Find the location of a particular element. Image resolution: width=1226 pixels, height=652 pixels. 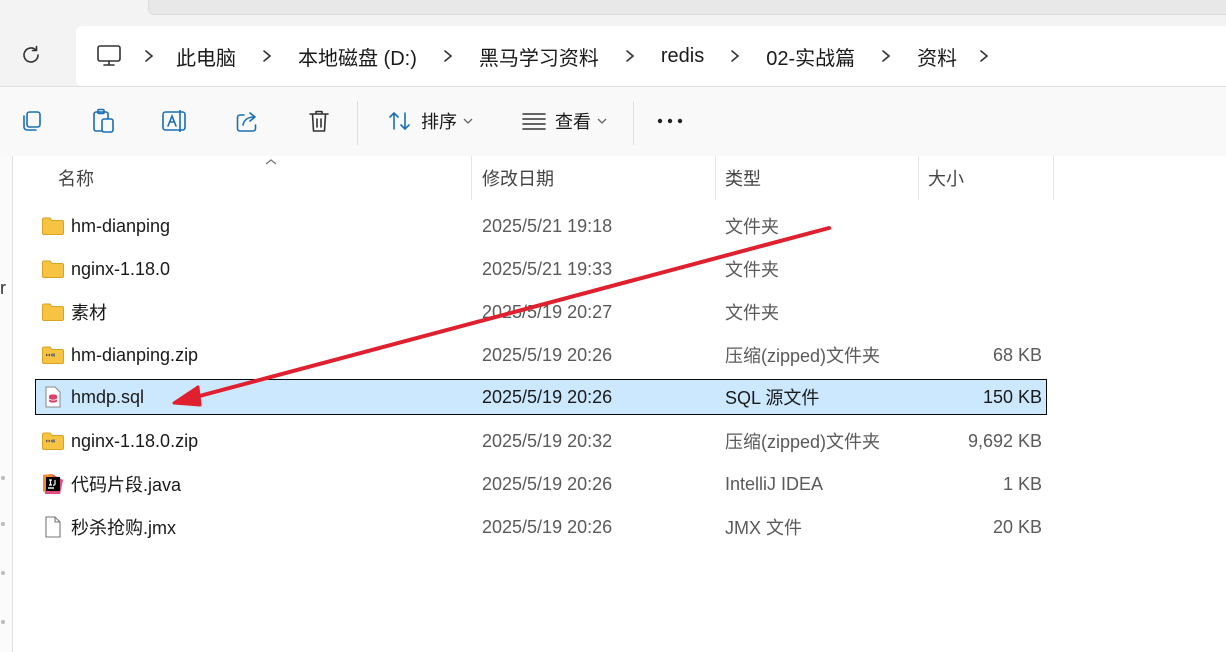

view-button: 查看 is located at coordinates (564, 121).